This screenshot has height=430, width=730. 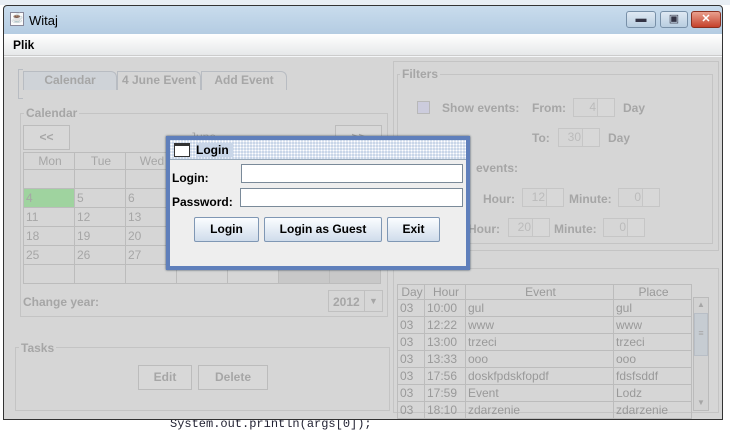 I want to click on minute-from-spinner: 0, so click(x=639, y=197).